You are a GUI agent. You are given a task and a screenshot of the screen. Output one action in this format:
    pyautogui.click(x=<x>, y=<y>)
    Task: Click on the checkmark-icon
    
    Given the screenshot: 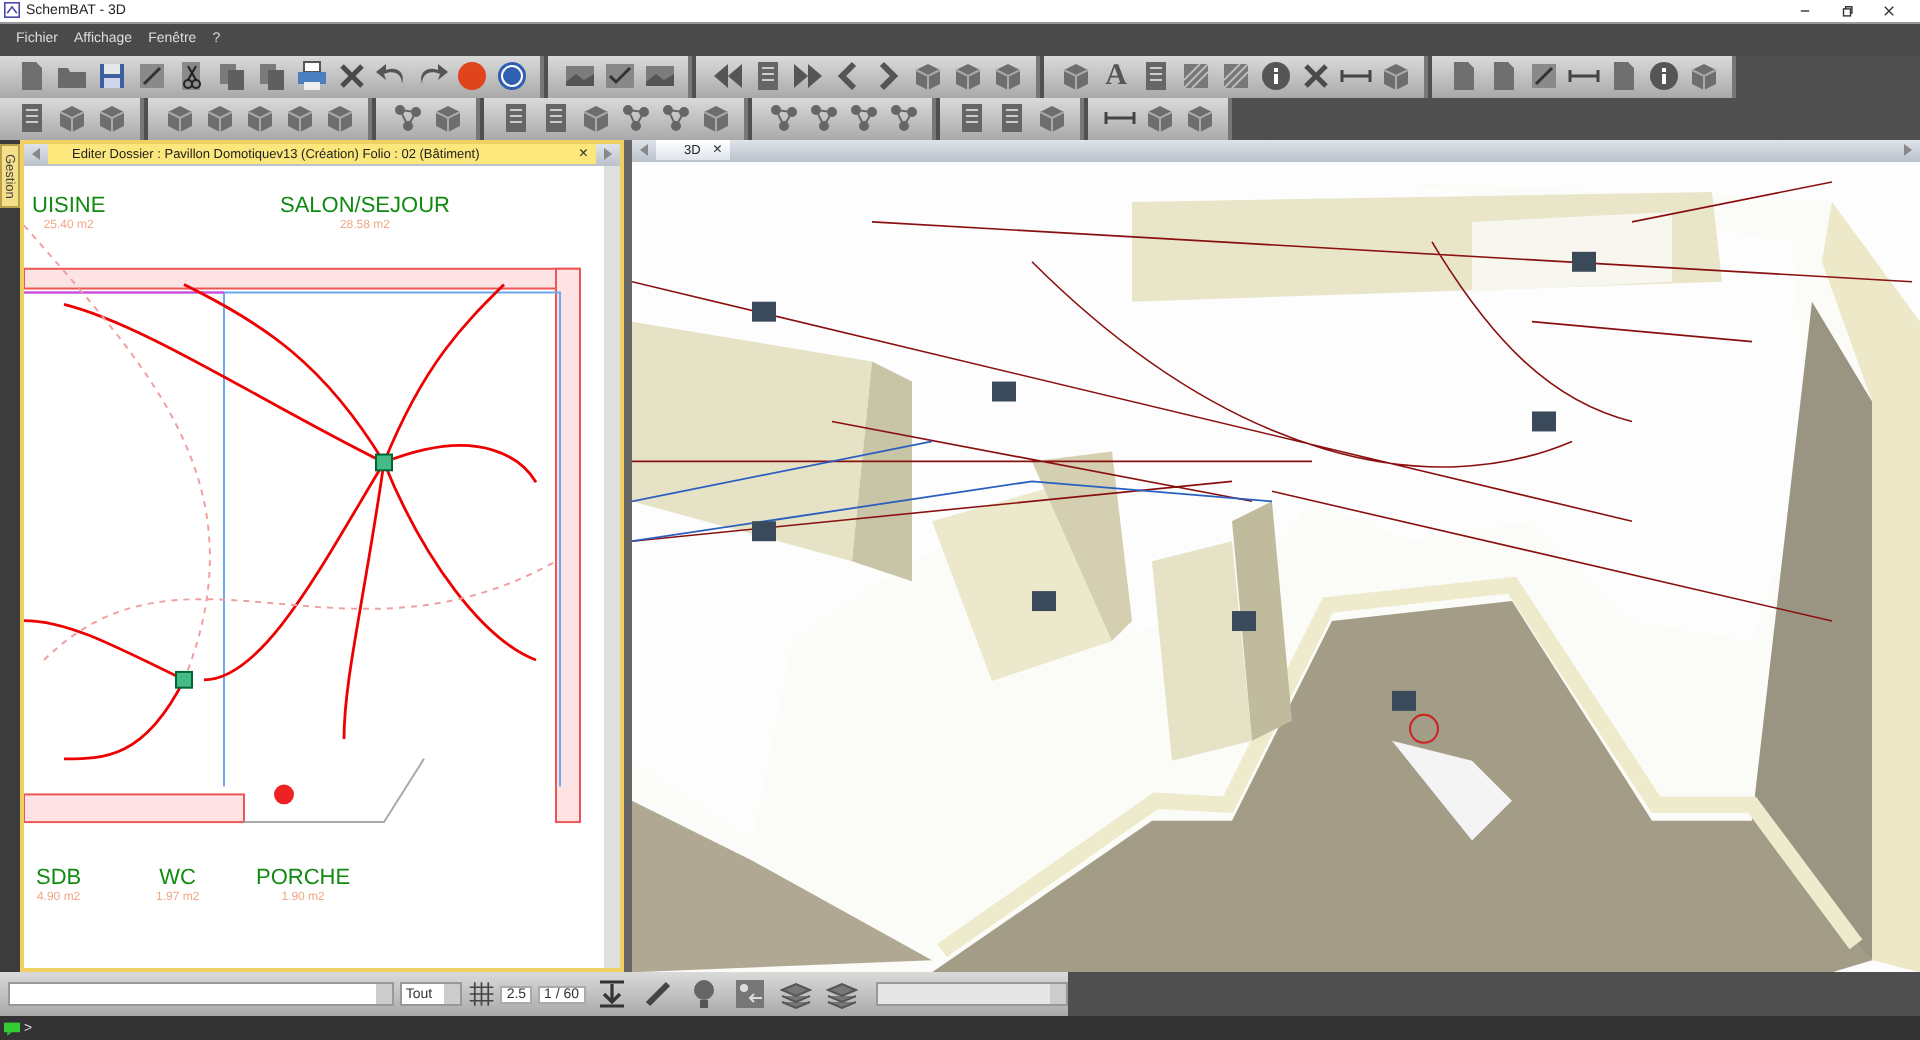 What is the action you would take?
    pyautogui.click(x=620, y=76)
    